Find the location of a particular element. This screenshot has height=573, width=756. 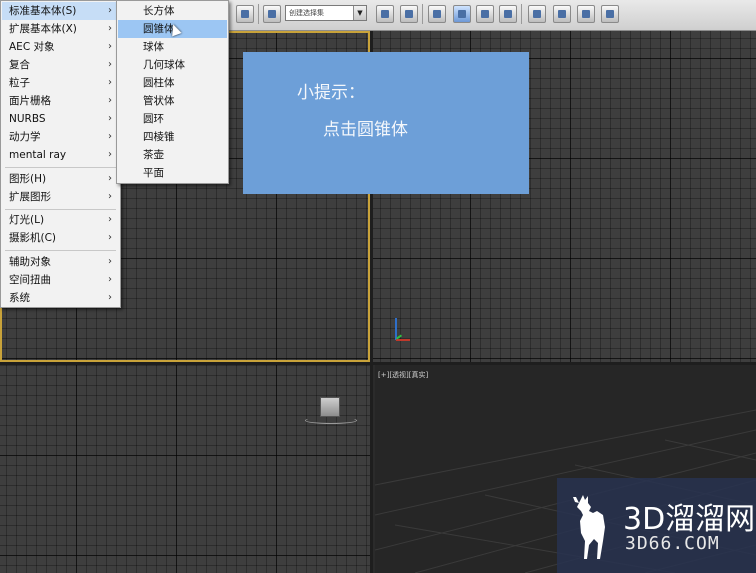

view-cube-compass is located at coordinates (331, 420).